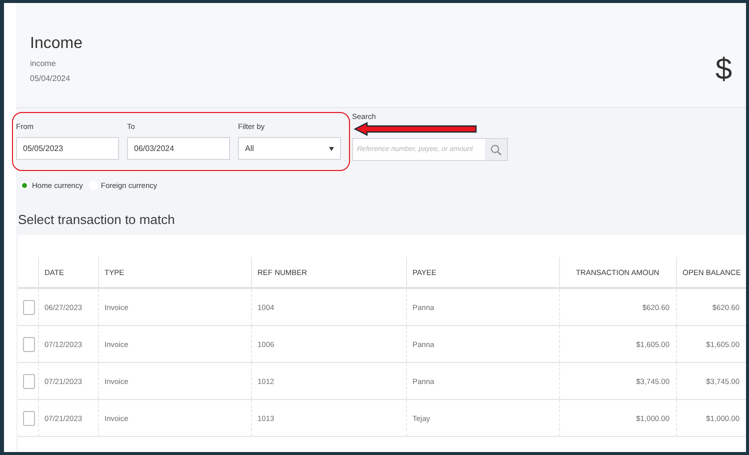 Image resolution: width=749 pixels, height=455 pixels. What do you see at coordinates (723, 70) in the screenshot?
I see `amount-text: $` at bounding box center [723, 70].